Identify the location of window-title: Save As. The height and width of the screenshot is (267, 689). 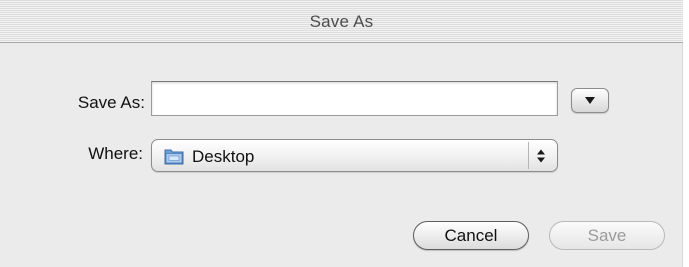
(341, 21).